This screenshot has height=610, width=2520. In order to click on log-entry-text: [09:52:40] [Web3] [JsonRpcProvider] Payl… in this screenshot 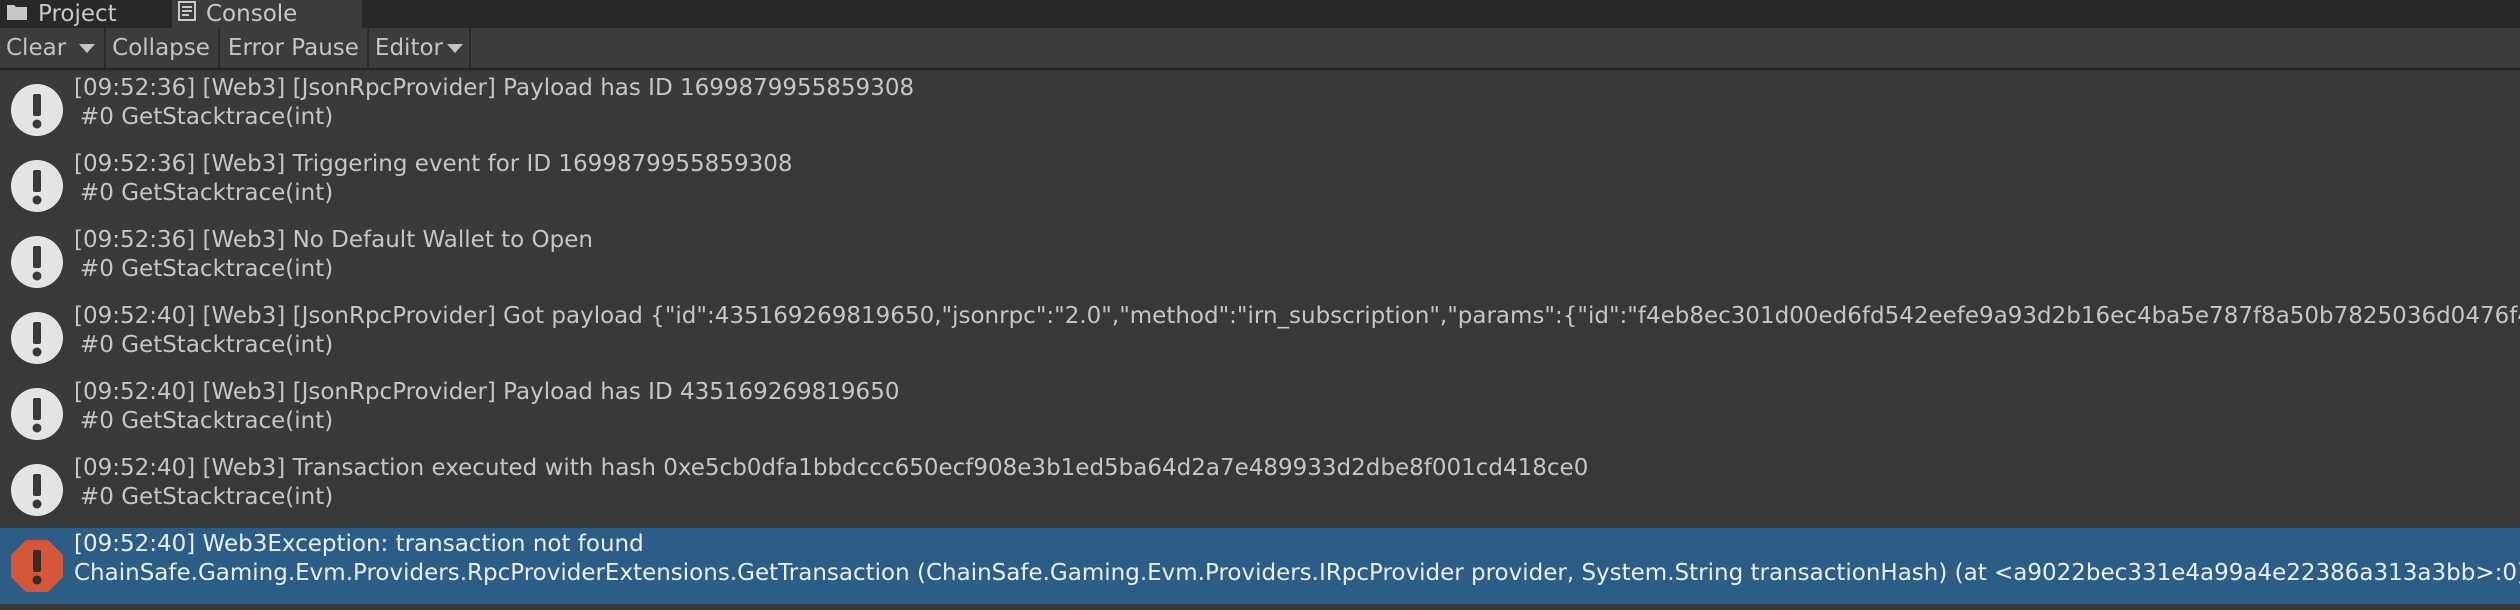, I will do `click(486, 406)`.